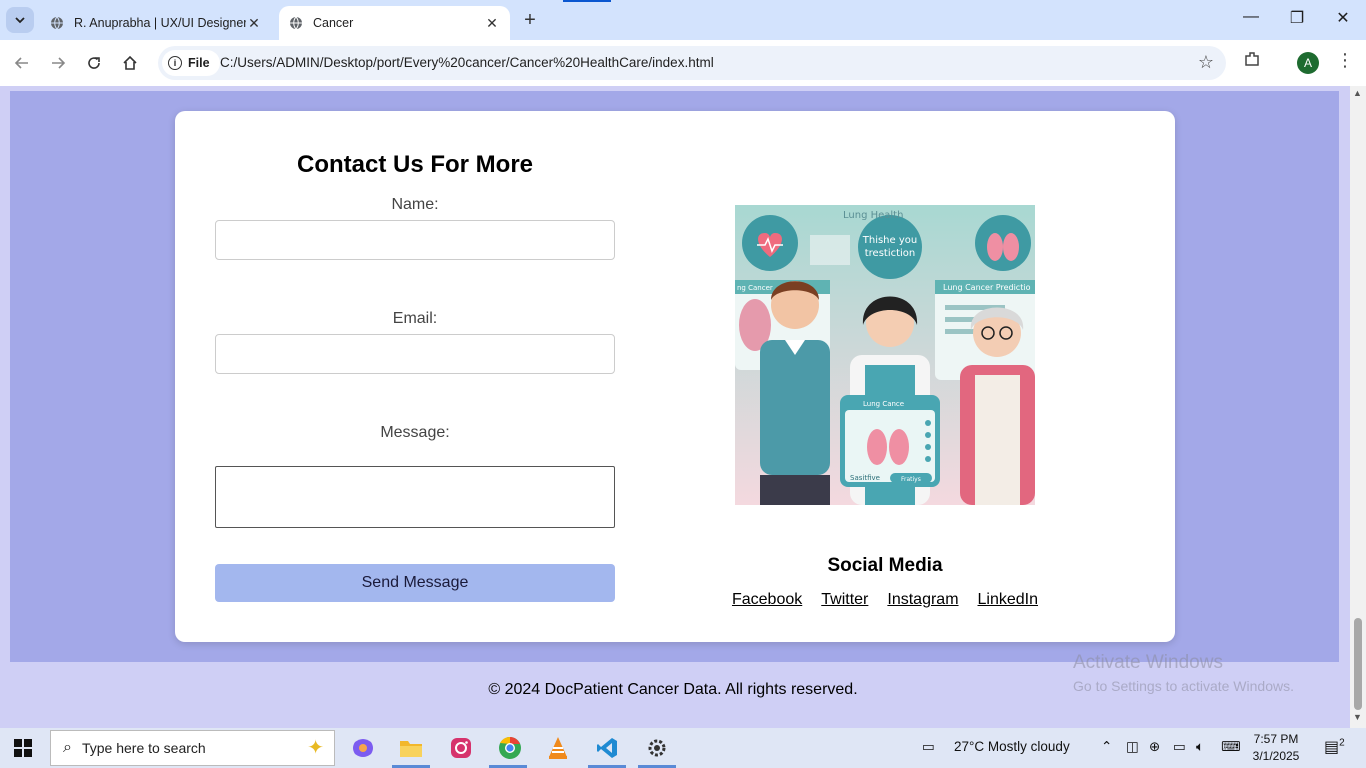 This screenshot has width=1366, height=768. What do you see at coordinates (130, 63) in the screenshot?
I see `home-icon` at bounding box center [130, 63].